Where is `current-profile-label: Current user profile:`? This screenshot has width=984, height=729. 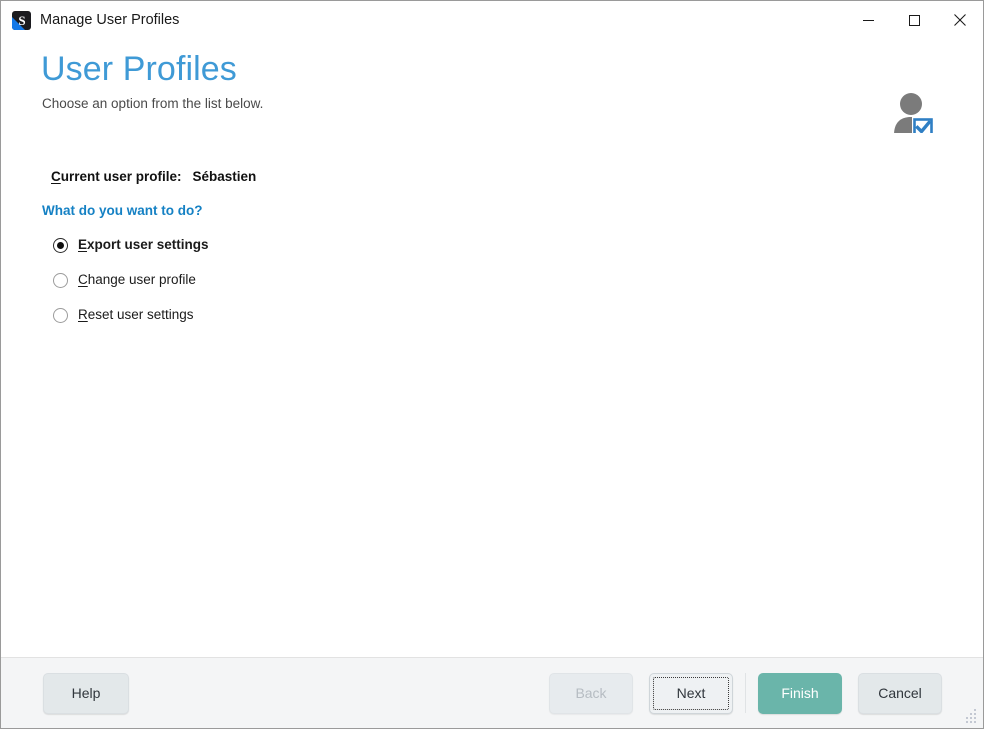 current-profile-label: Current user profile: is located at coordinates (116, 177).